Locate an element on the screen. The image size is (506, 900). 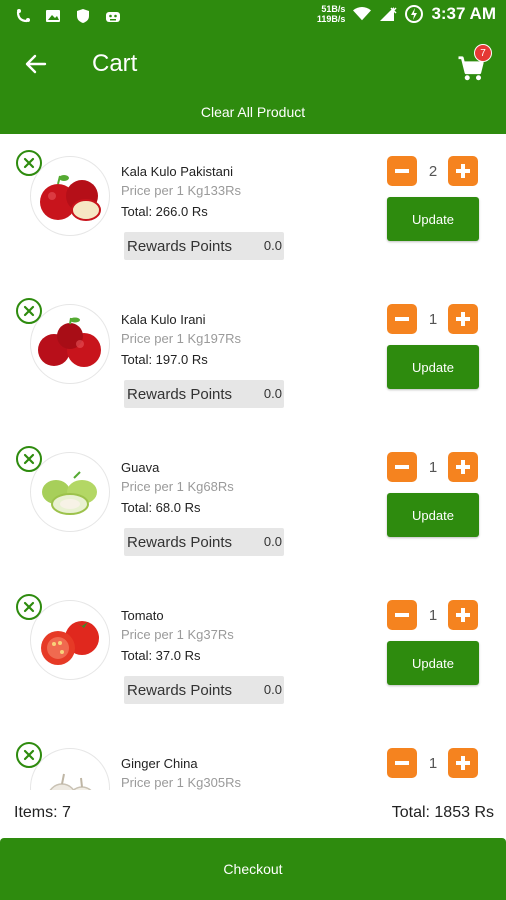
system-status: 51B/s 119B/s 3:37 AM is located at coordinates (406, 14).